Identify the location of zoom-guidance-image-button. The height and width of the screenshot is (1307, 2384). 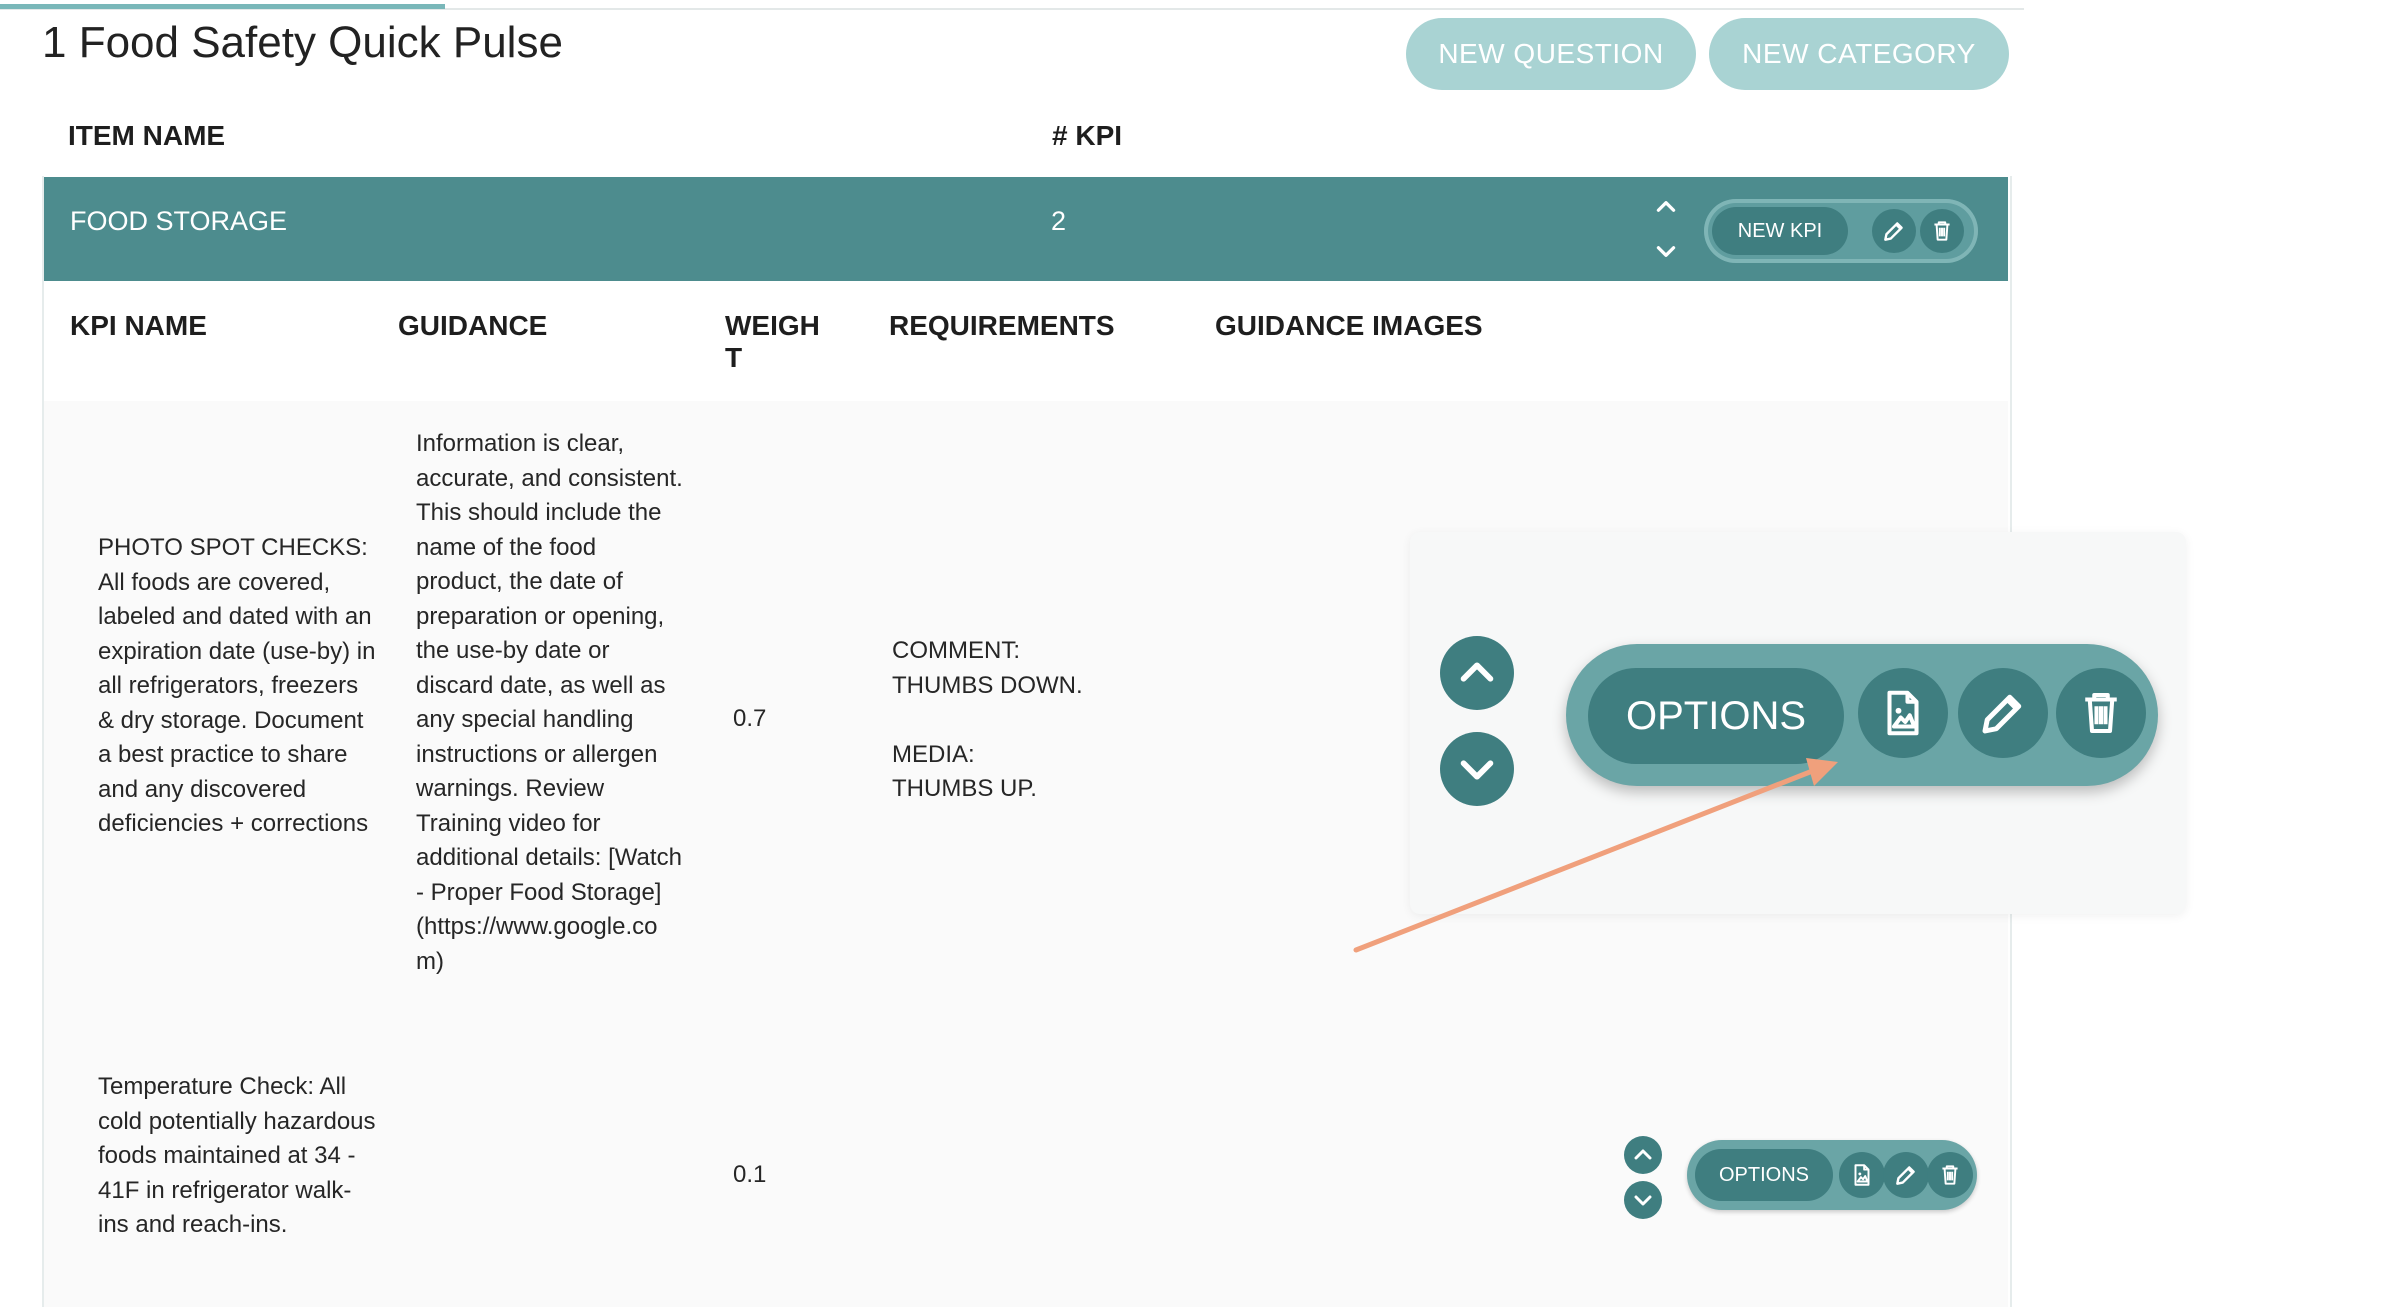
(1903, 713).